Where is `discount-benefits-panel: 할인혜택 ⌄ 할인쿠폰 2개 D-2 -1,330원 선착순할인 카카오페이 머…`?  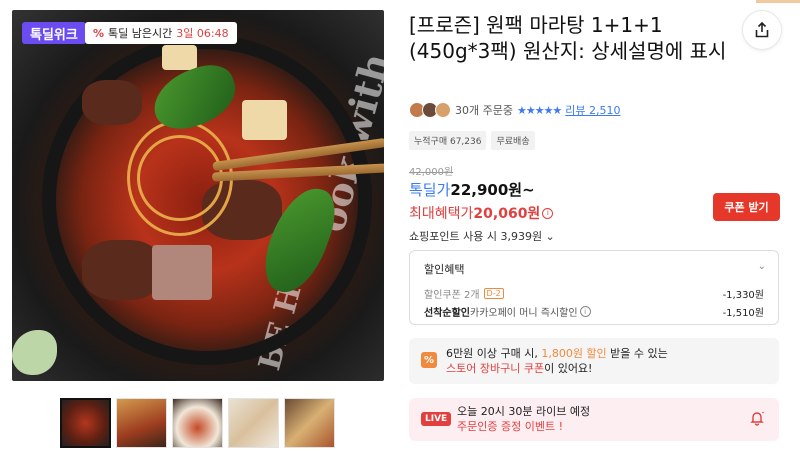
discount-benefits-panel: 할인혜택 ⌄ 할인쿠폰 2개 D-2 -1,330원 선착순할인 카카오페이 머… is located at coordinates (594, 287).